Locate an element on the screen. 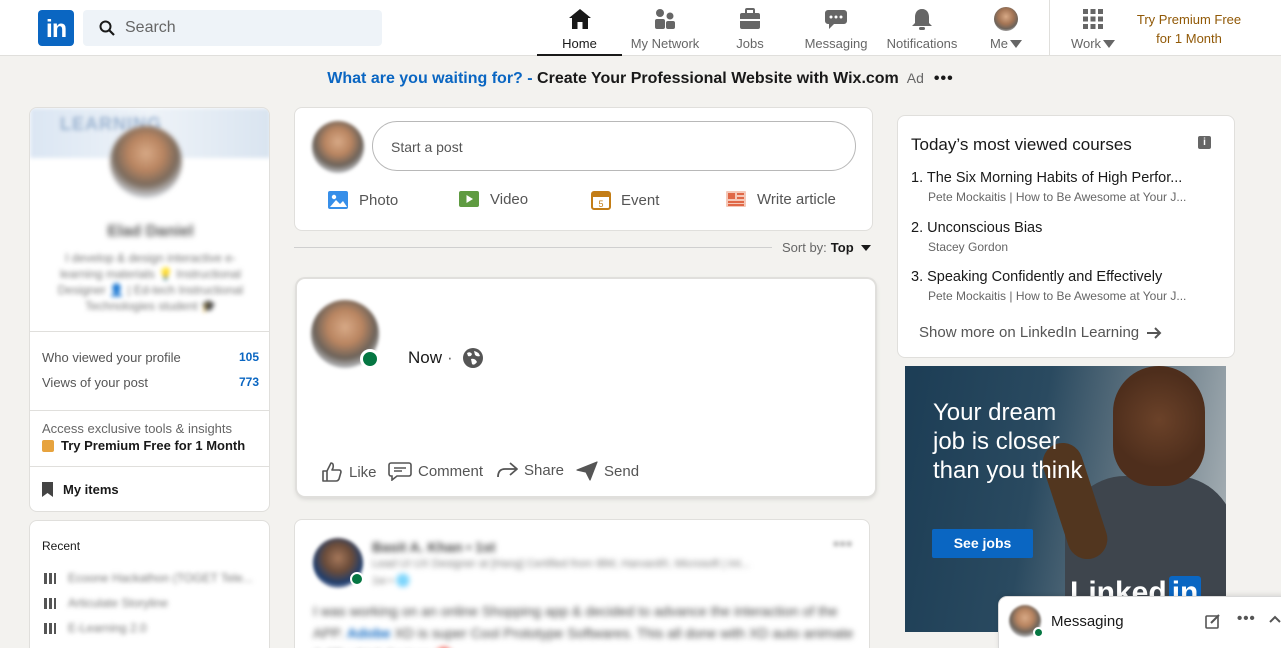 The width and height of the screenshot is (1281, 648). sort-dropdown: Sort by: Top is located at coordinates (826, 247).